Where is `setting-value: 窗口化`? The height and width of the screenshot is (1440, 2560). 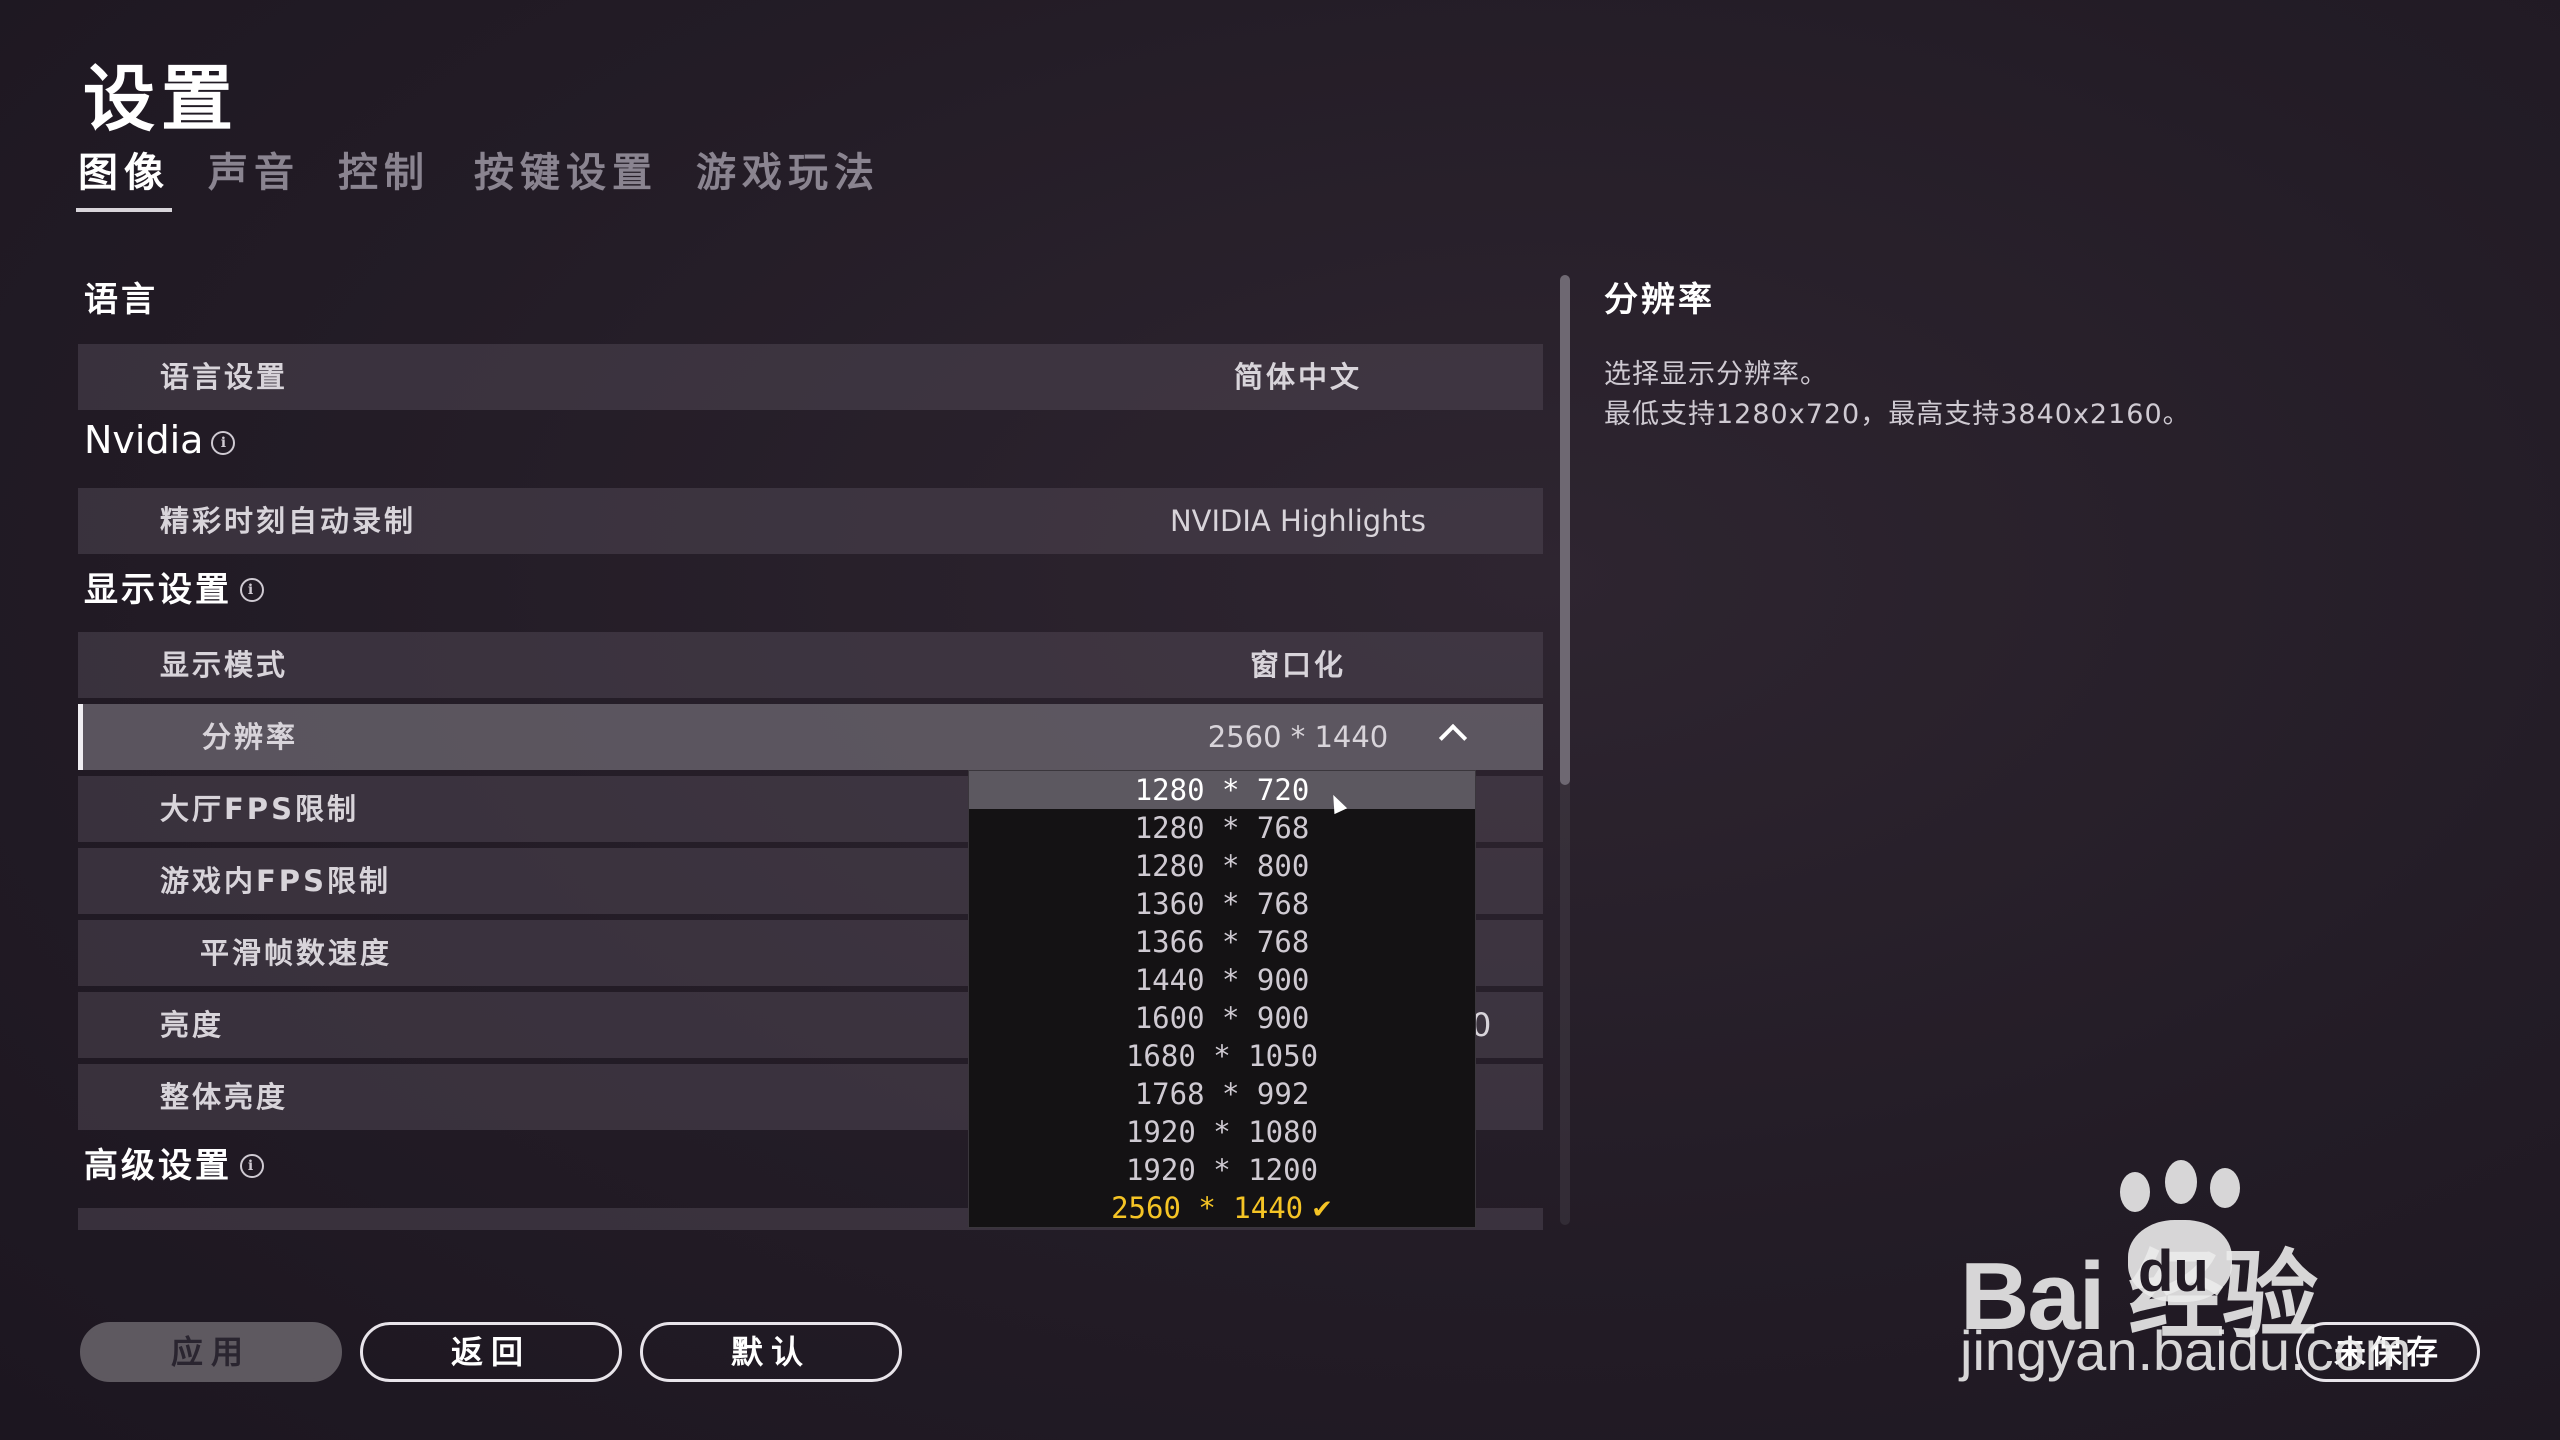 setting-value: 窗口化 is located at coordinates (1297, 665).